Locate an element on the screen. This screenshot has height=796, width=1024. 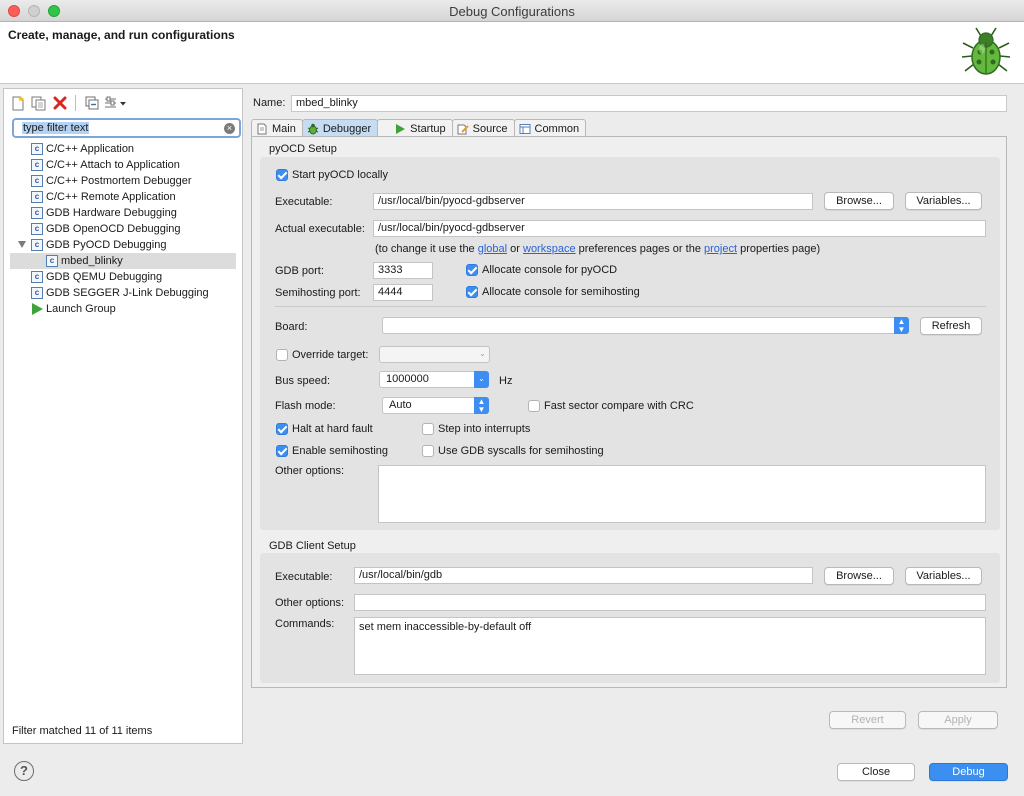
fast-sector-checkbox is located at coordinates (534, 406).